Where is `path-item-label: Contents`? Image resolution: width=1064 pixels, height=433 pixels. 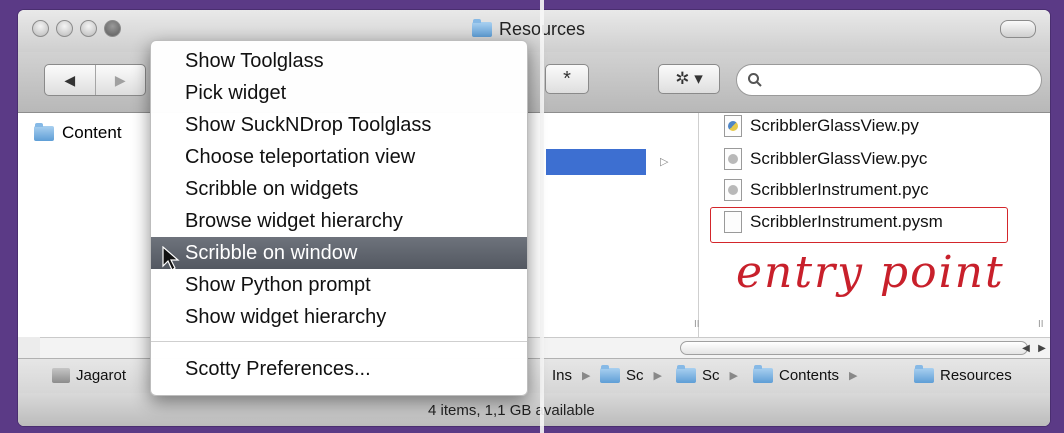 path-item-label: Contents is located at coordinates (809, 375).